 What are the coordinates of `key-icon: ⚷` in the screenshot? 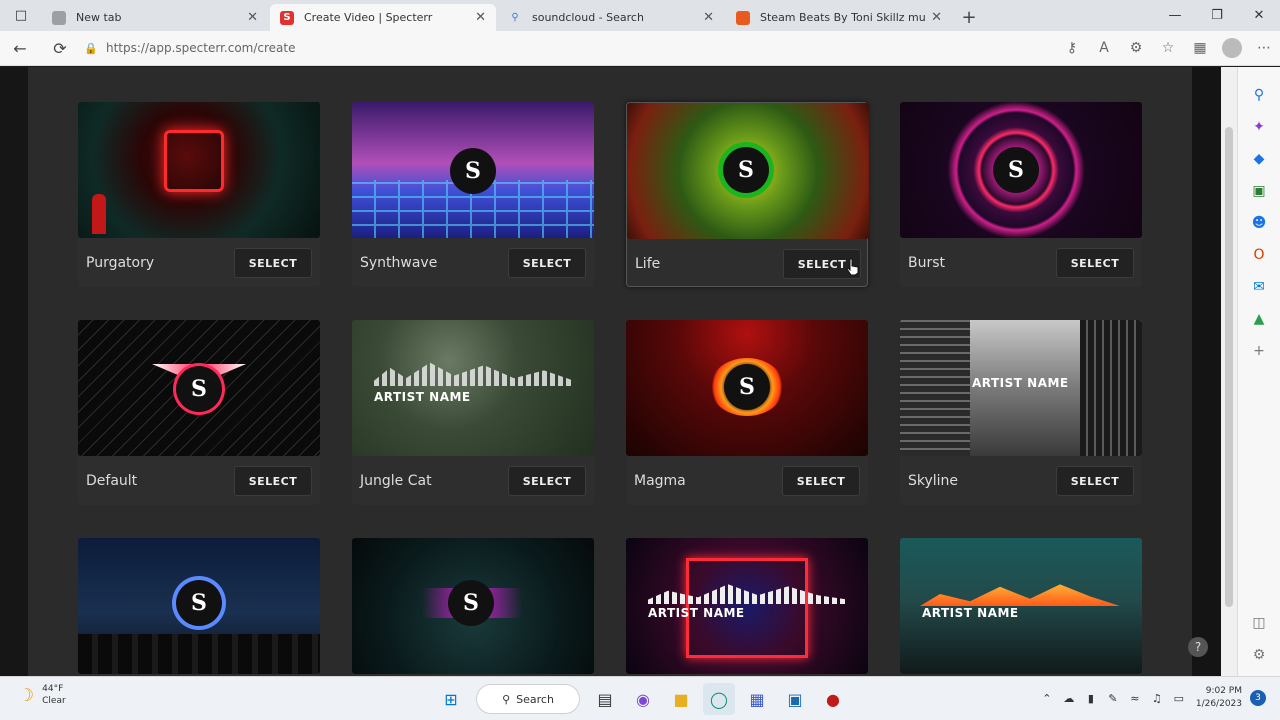 It's located at (1072, 48).